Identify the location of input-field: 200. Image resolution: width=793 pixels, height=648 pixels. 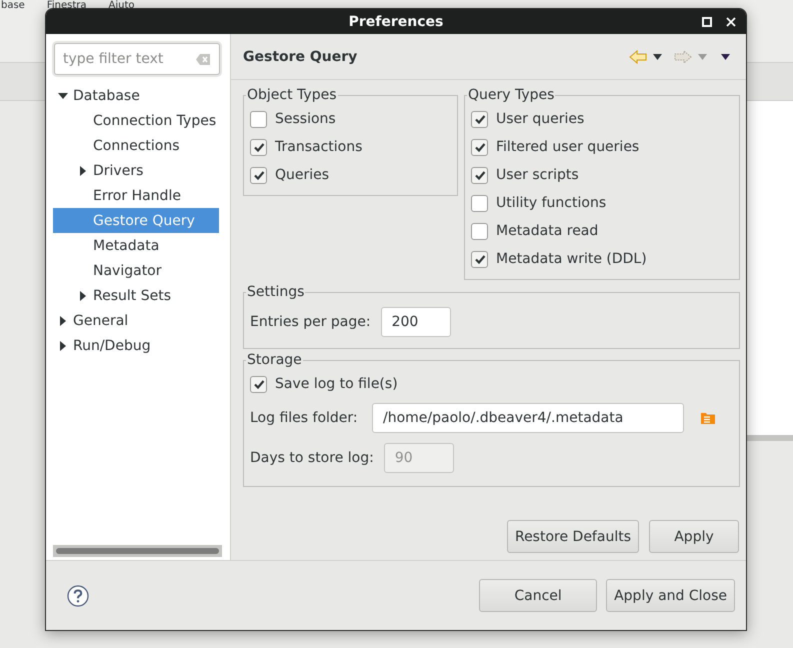
(415, 322).